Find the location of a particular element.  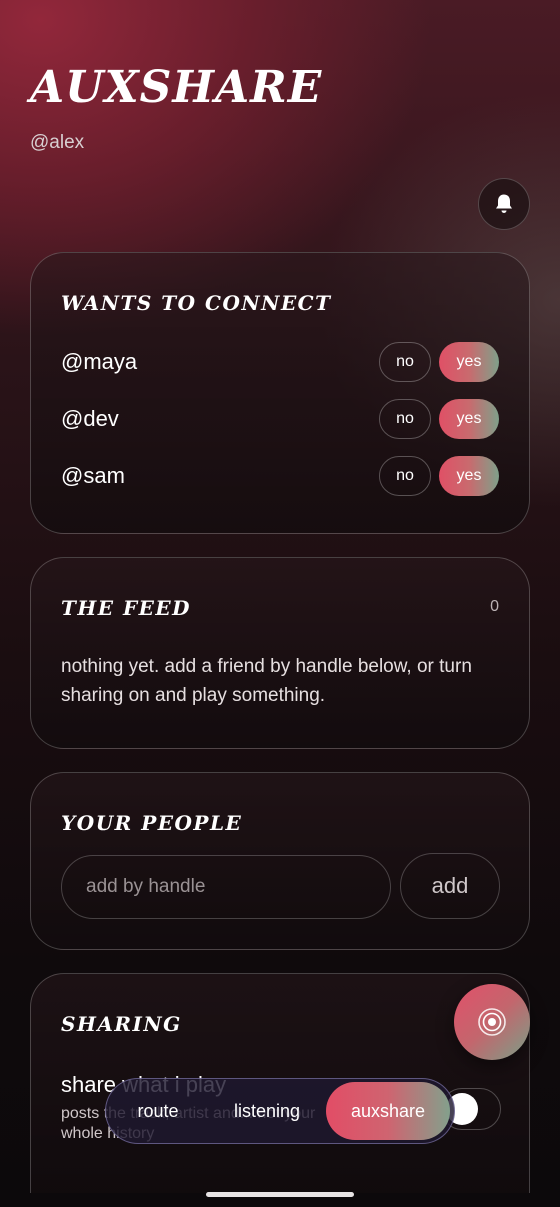

broadcast-icon is located at coordinates (492, 1022).